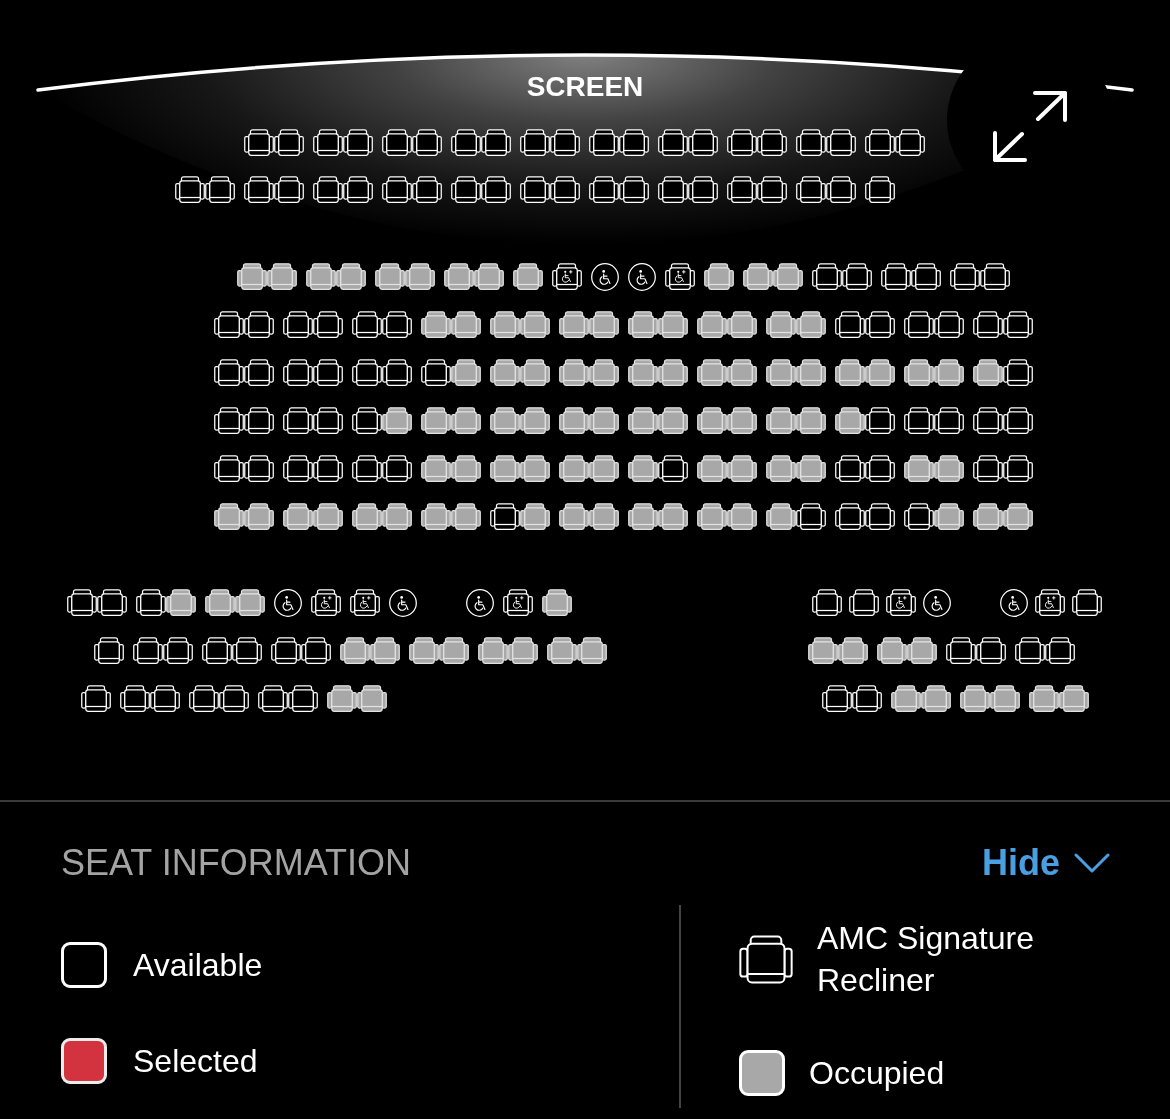 This screenshot has width=1170, height=1119. Describe the element at coordinates (288, 602) in the screenshot. I see `wheelchair-space` at that location.